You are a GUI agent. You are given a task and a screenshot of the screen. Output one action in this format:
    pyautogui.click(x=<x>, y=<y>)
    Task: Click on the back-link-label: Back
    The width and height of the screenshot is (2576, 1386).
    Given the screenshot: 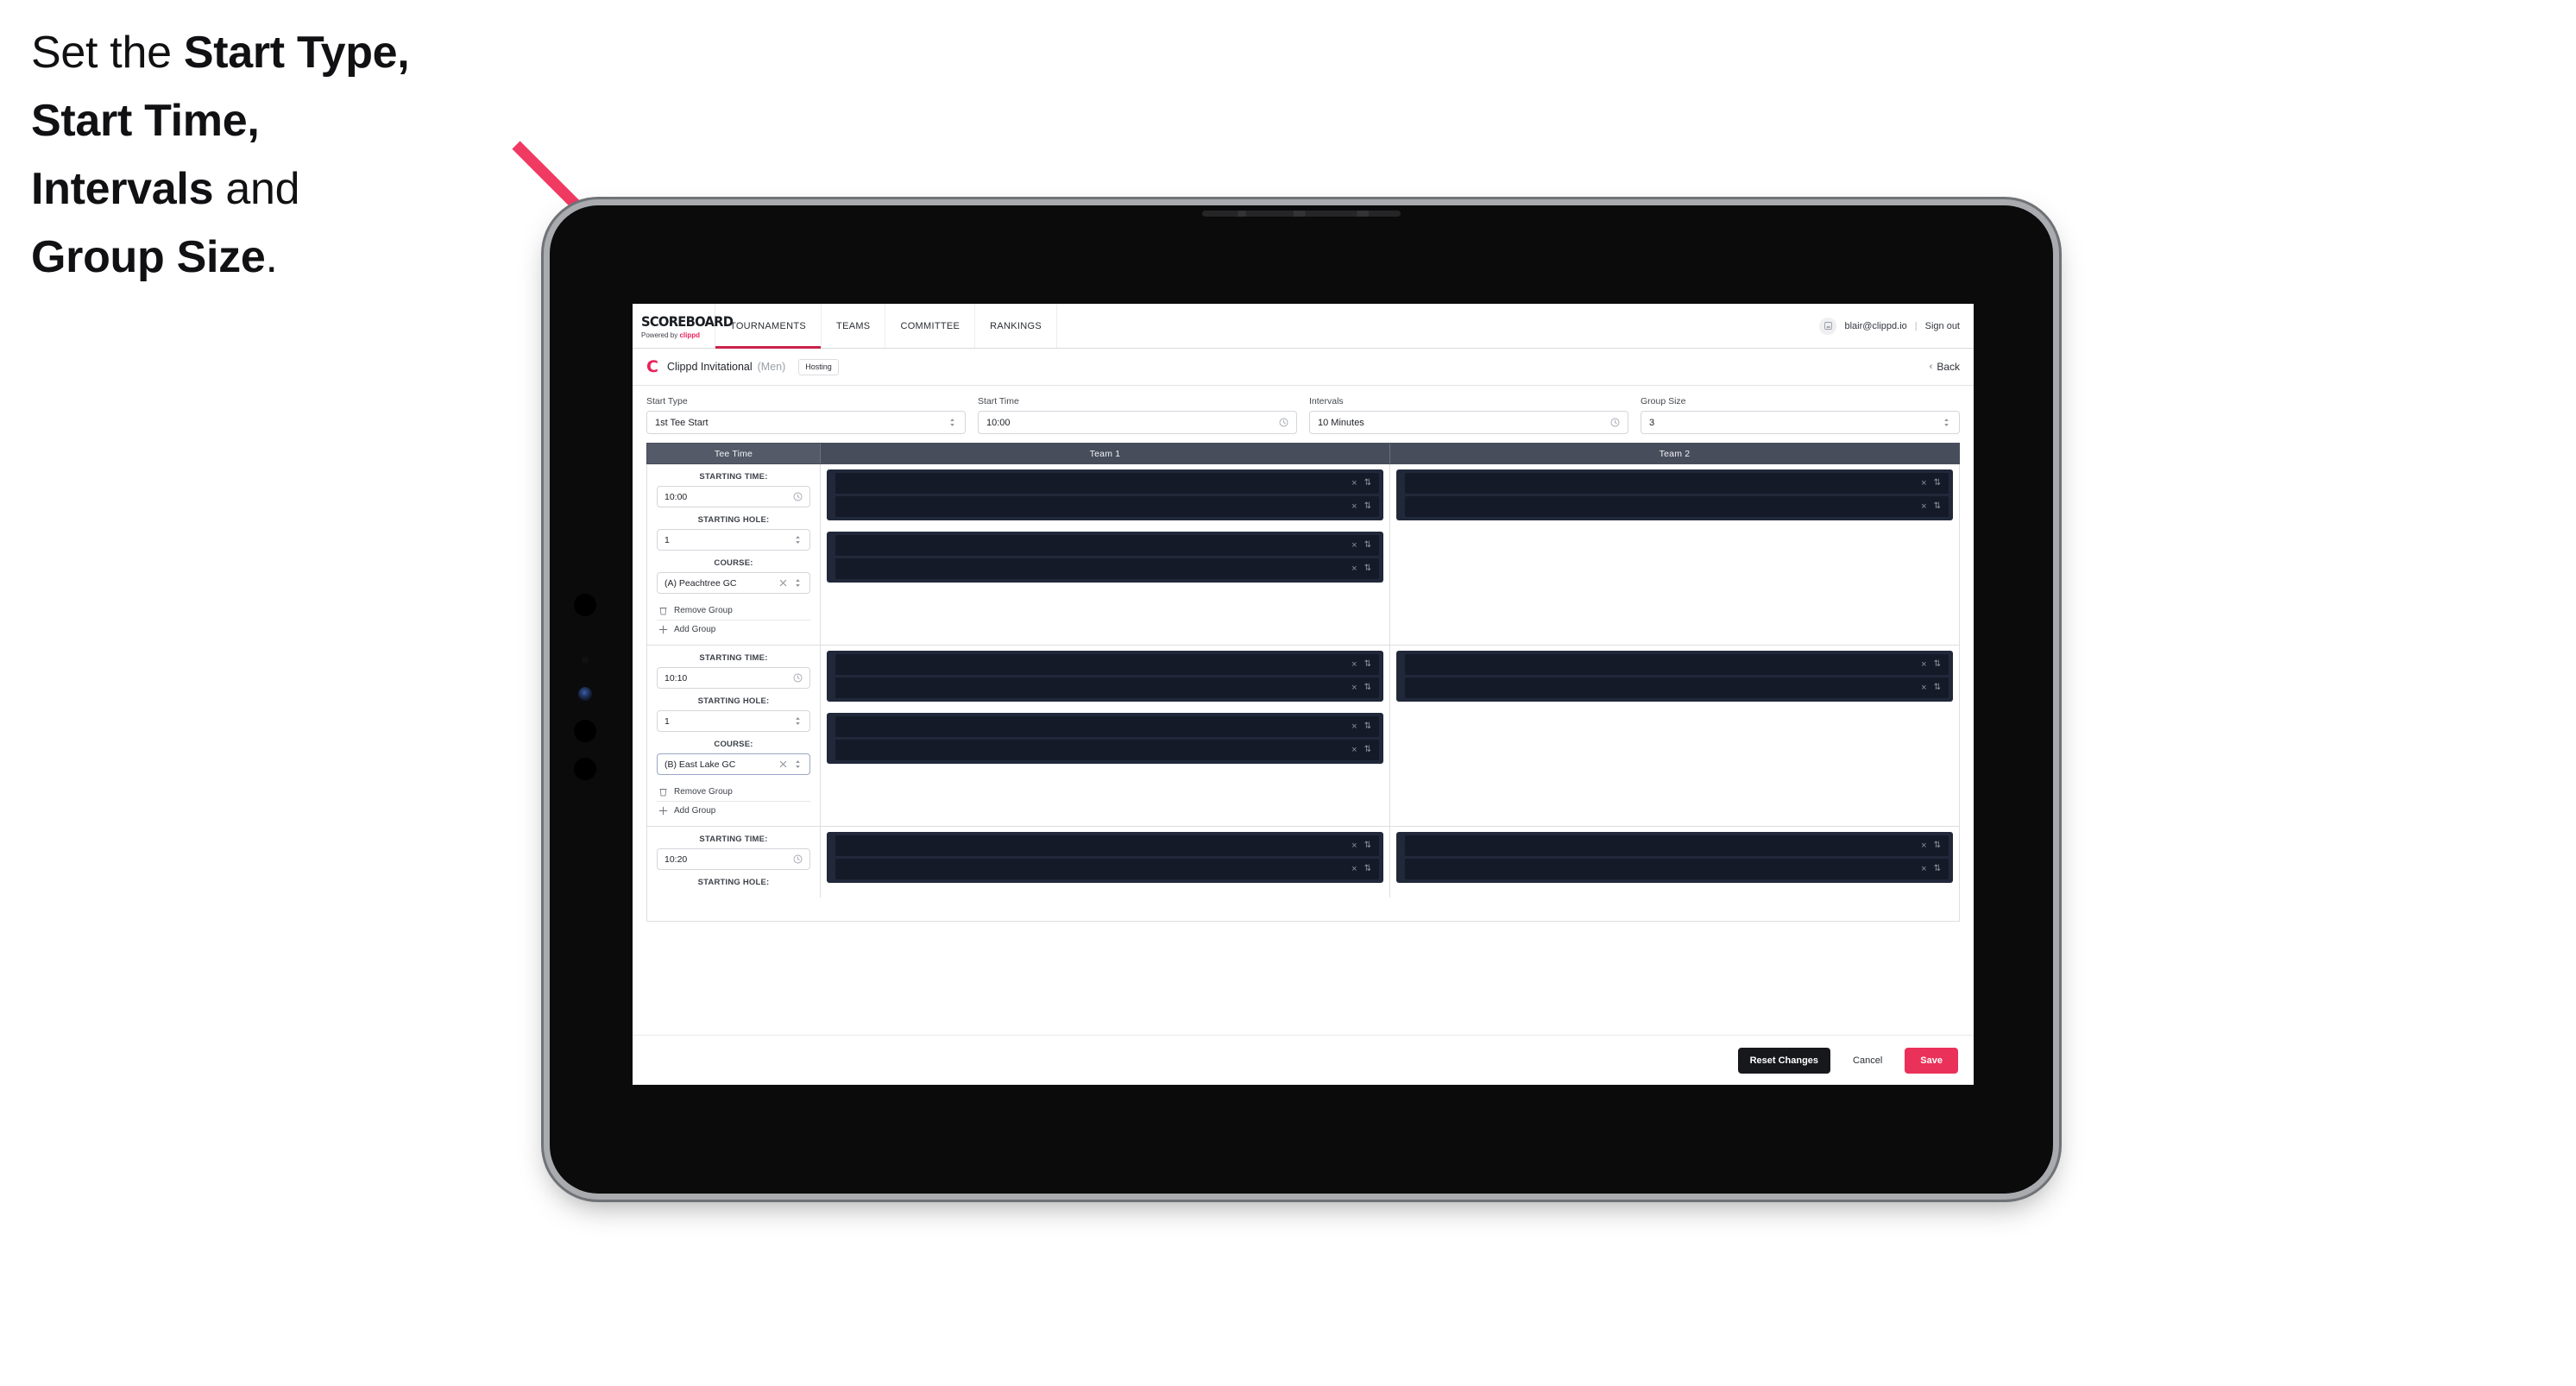 What is the action you would take?
    pyautogui.click(x=1949, y=367)
    